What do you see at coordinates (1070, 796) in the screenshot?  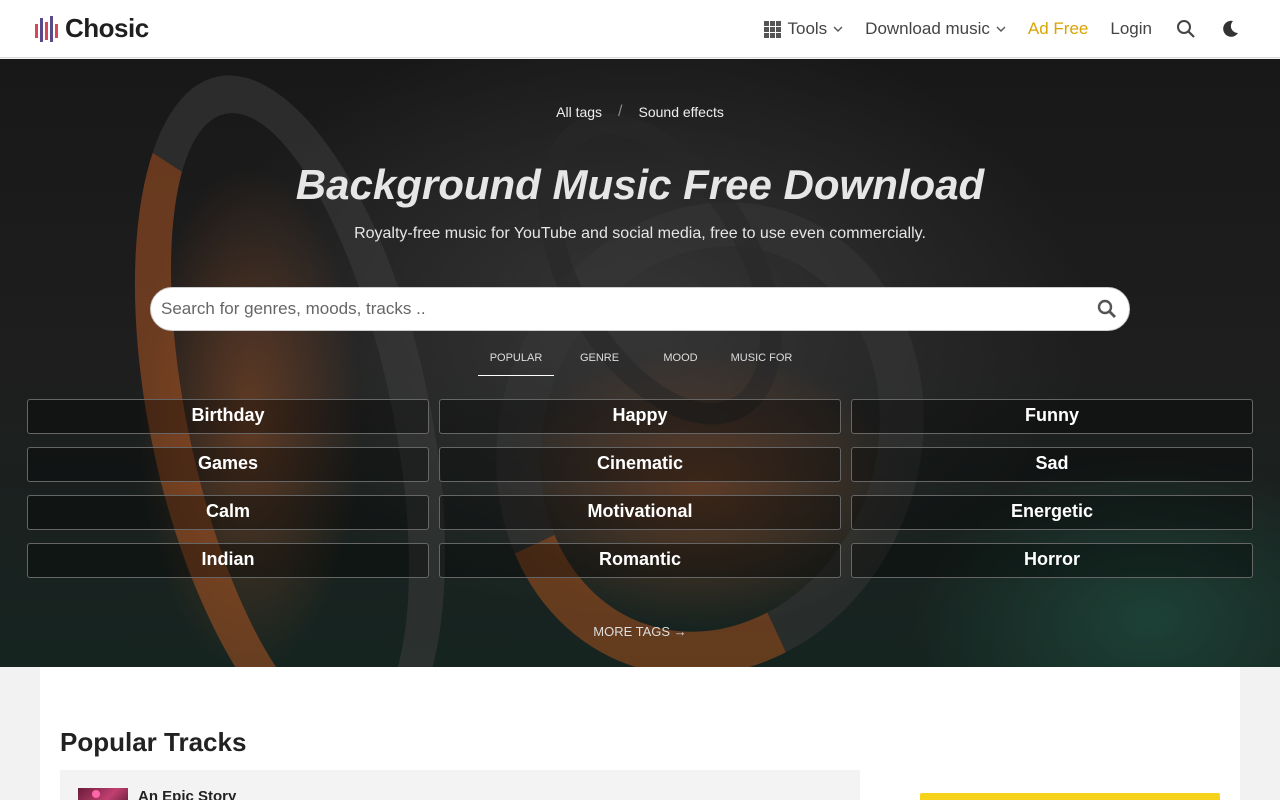 I see `side-banner` at bounding box center [1070, 796].